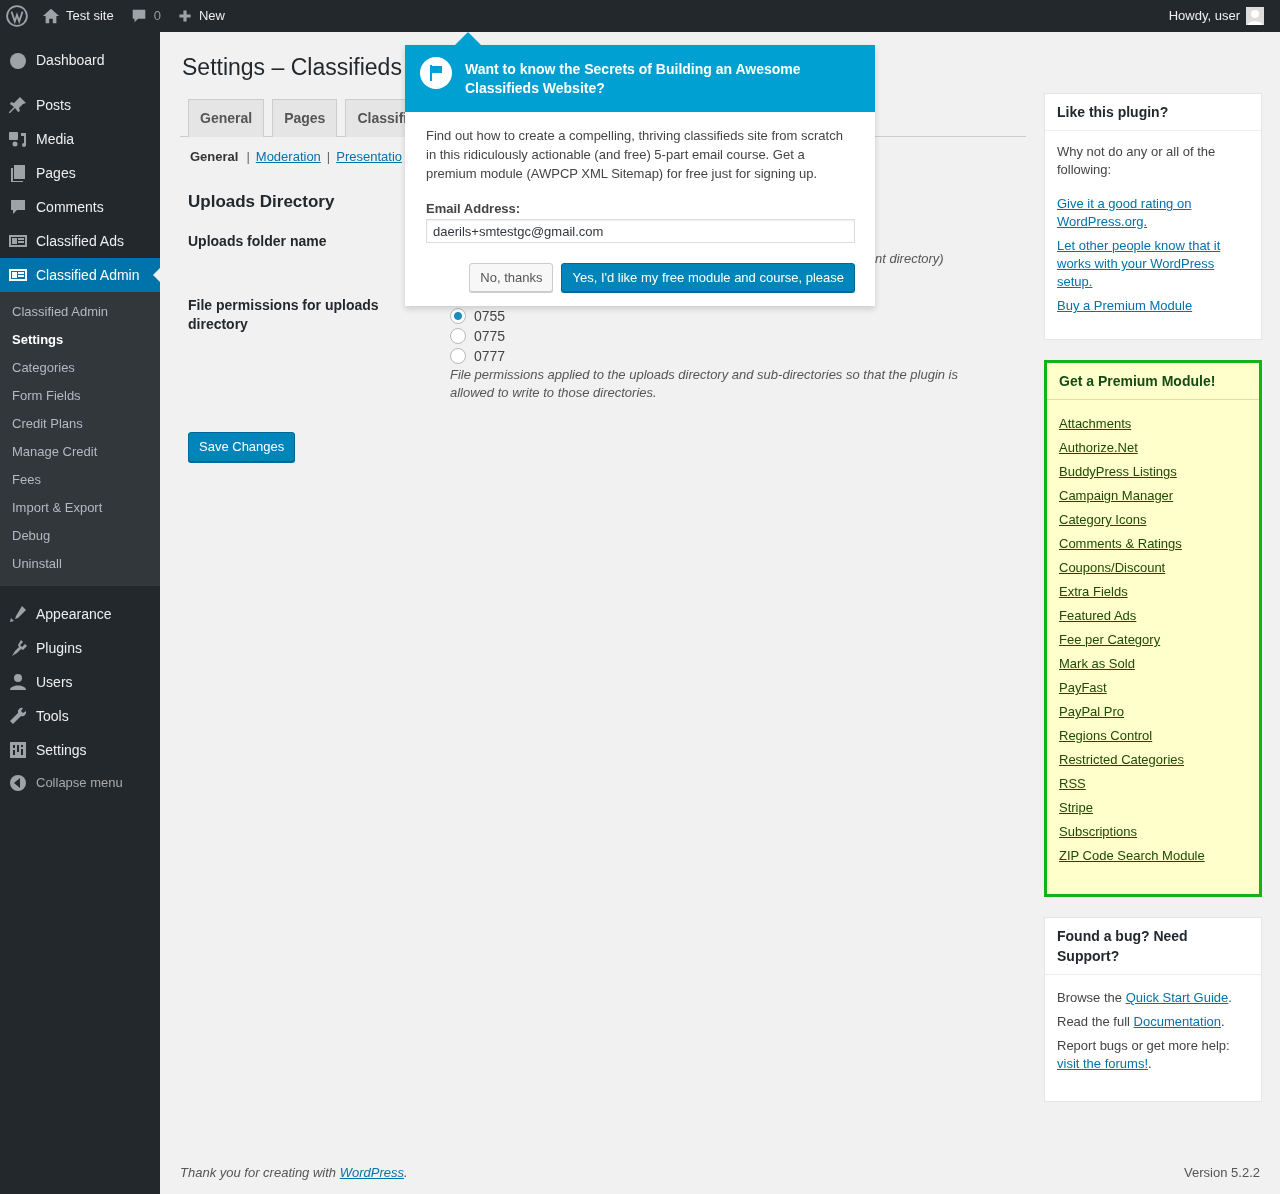  What do you see at coordinates (1153, 112) in the screenshot?
I see `box-title: Like this plugin?` at bounding box center [1153, 112].